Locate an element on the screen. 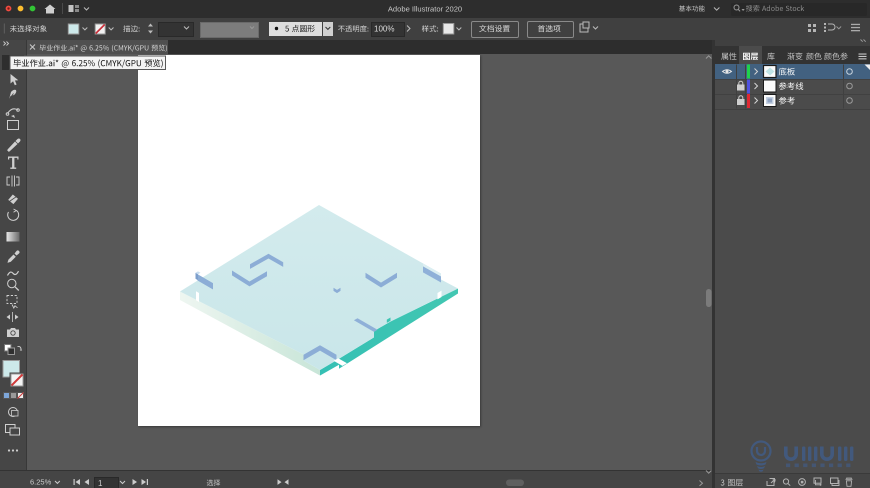 The height and width of the screenshot is (488, 870). svg-text: 6.25% is located at coordinates (41, 482).